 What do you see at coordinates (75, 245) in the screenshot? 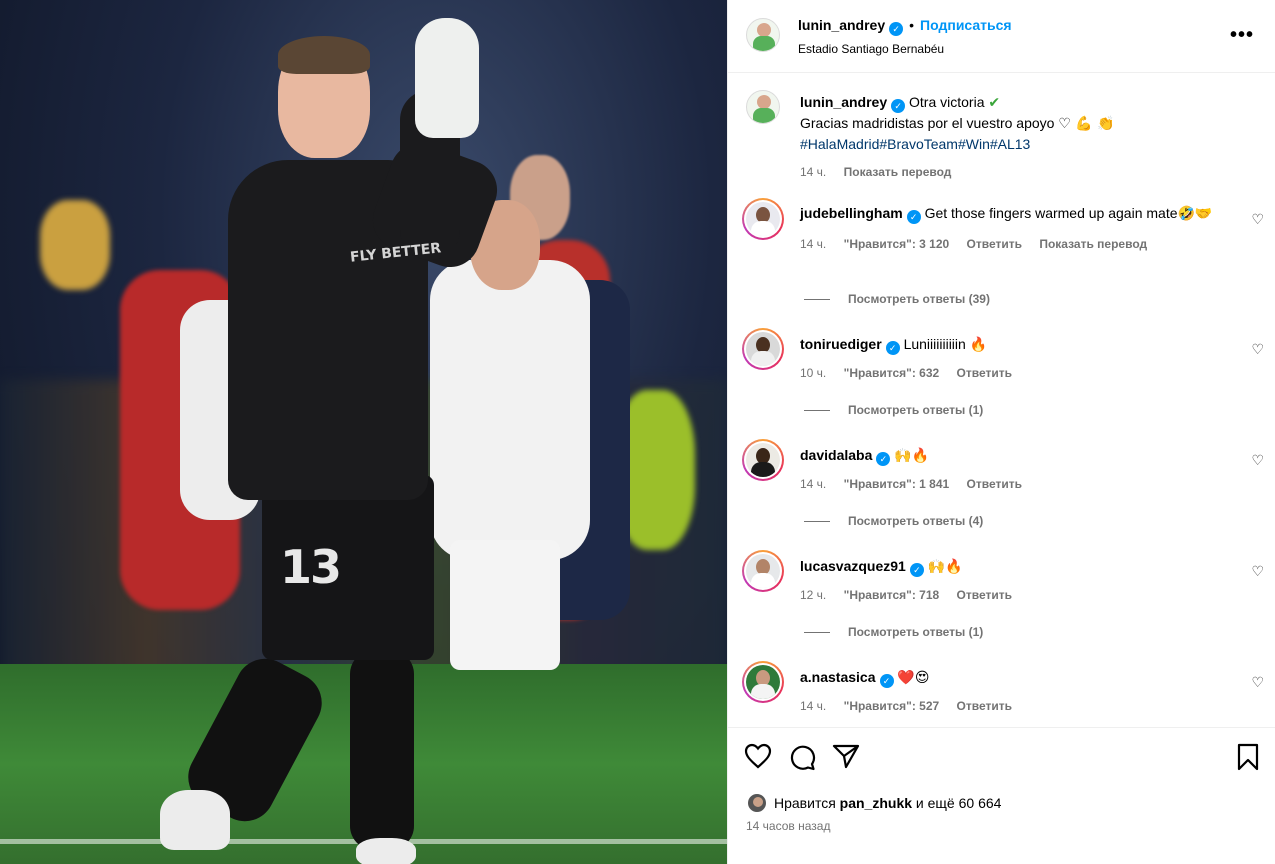
I see `photo-blur-spectator` at bounding box center [75, 245].